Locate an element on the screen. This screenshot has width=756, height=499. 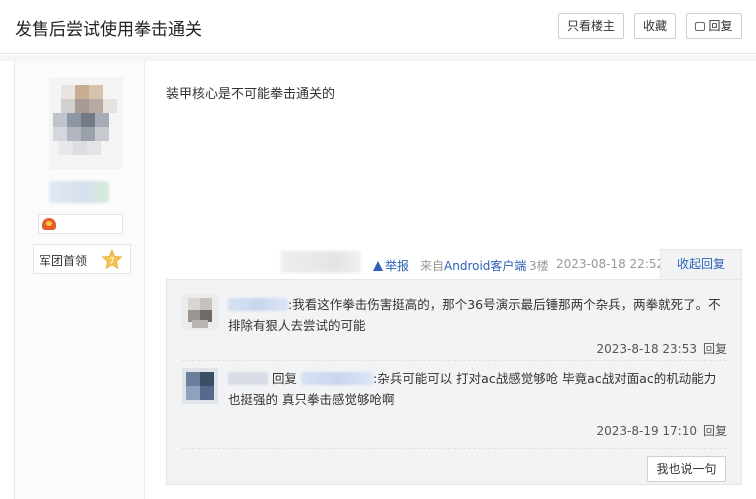
thread-header: 发售后尝试使用拳击通关 只看楼主 收藏 回复 is located at coordinates (378, 27).